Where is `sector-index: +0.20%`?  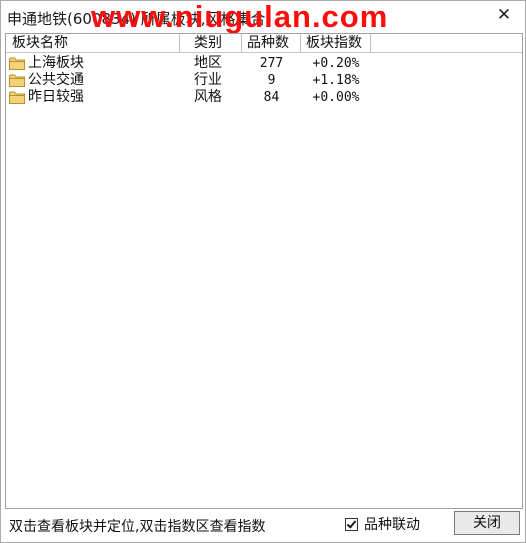 sector-index: +0.20% is located at coordinates (336, 63).